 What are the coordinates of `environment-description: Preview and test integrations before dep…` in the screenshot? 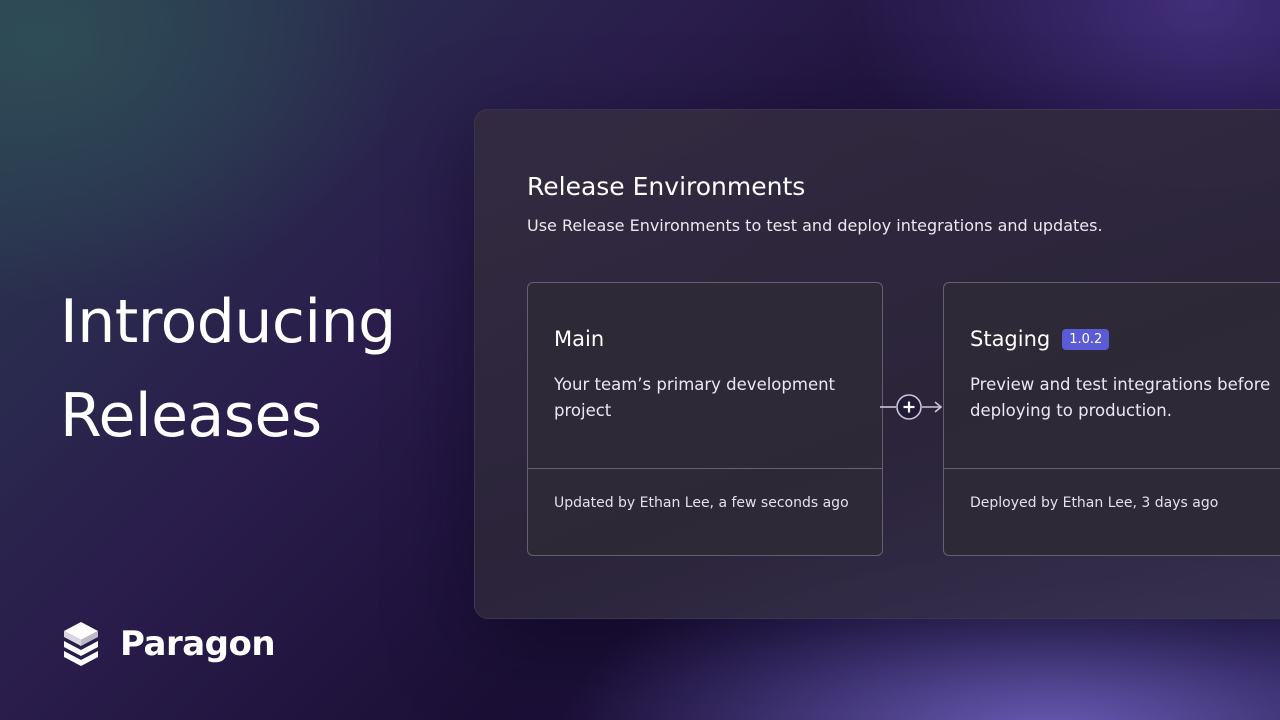 It's located at (1120, 397).